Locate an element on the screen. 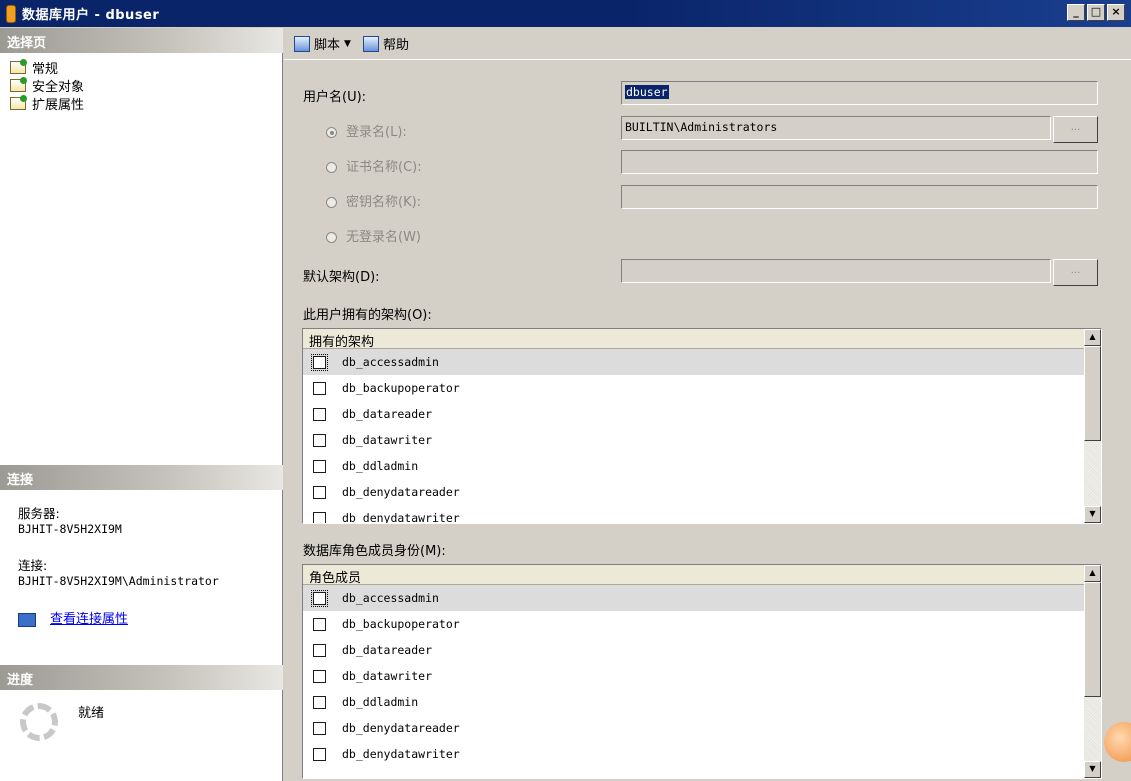 The width and height of the screenshot is (1131, 781). view-connection-properties: 查看连接属性 is located at coordinates (73, 617).